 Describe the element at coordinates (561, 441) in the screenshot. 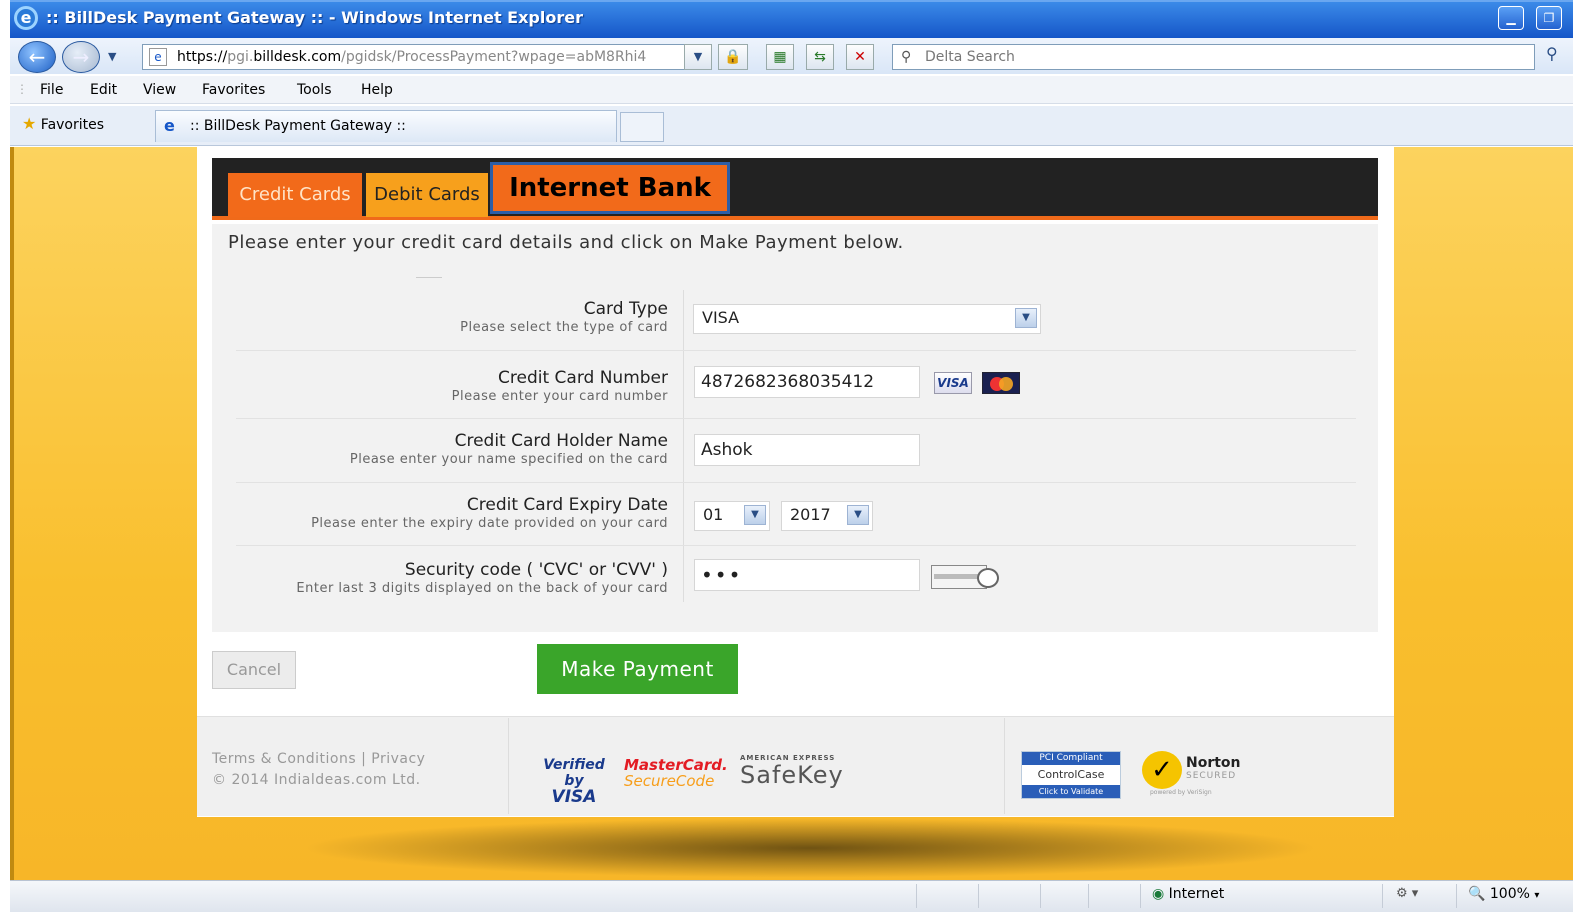

I see `holder-name-label: Credit Card Holder Name` at that location.